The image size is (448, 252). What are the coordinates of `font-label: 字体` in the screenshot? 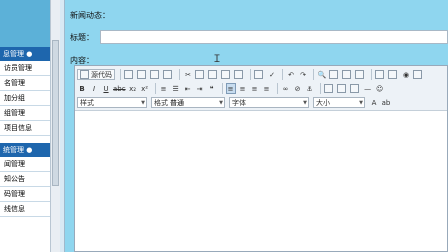 It's located at (239, 102).